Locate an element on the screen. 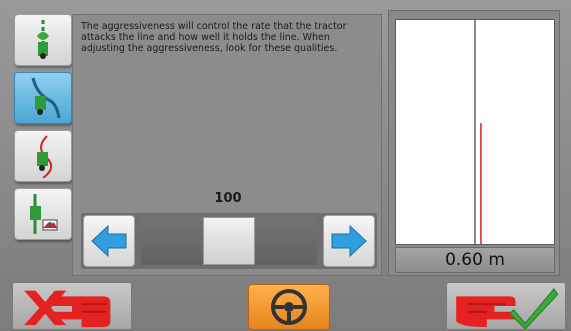 This screenshot has width=571, height=331. mode-button-path is located at coordinates (43, 156).